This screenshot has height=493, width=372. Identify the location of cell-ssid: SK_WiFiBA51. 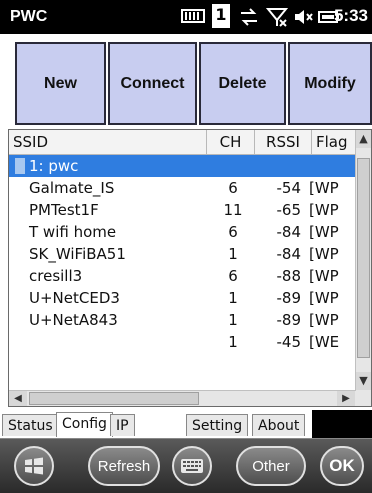
(77, 254).